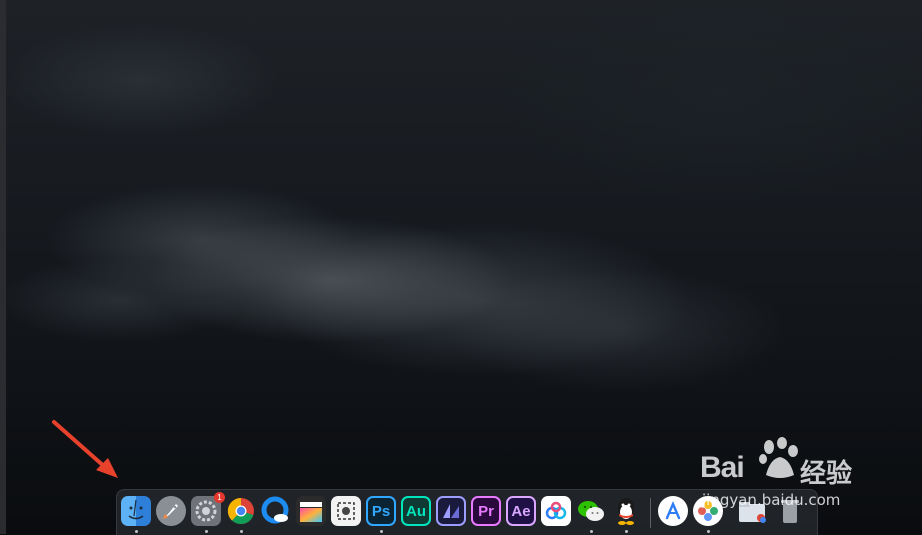 The height and width of the screenshot is (535, 922). What do you see at coordinates (85, 449) in the screenshot?
I see `red-arrow-annotation` at bounding box center [85, 449].